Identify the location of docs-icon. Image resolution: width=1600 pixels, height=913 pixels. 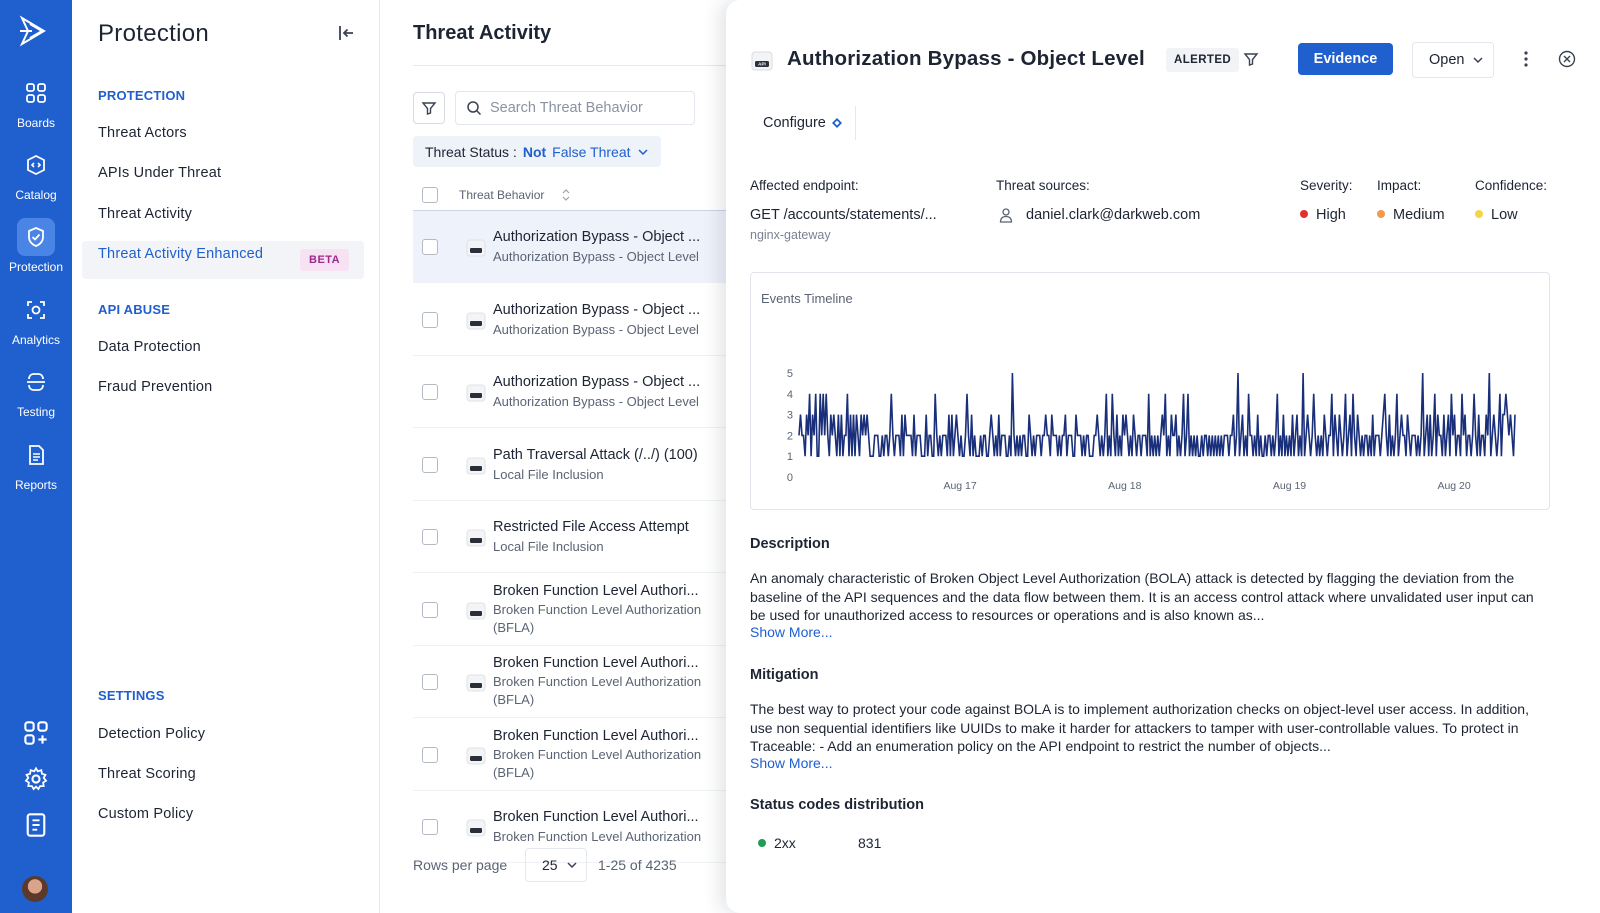
(36, 825).